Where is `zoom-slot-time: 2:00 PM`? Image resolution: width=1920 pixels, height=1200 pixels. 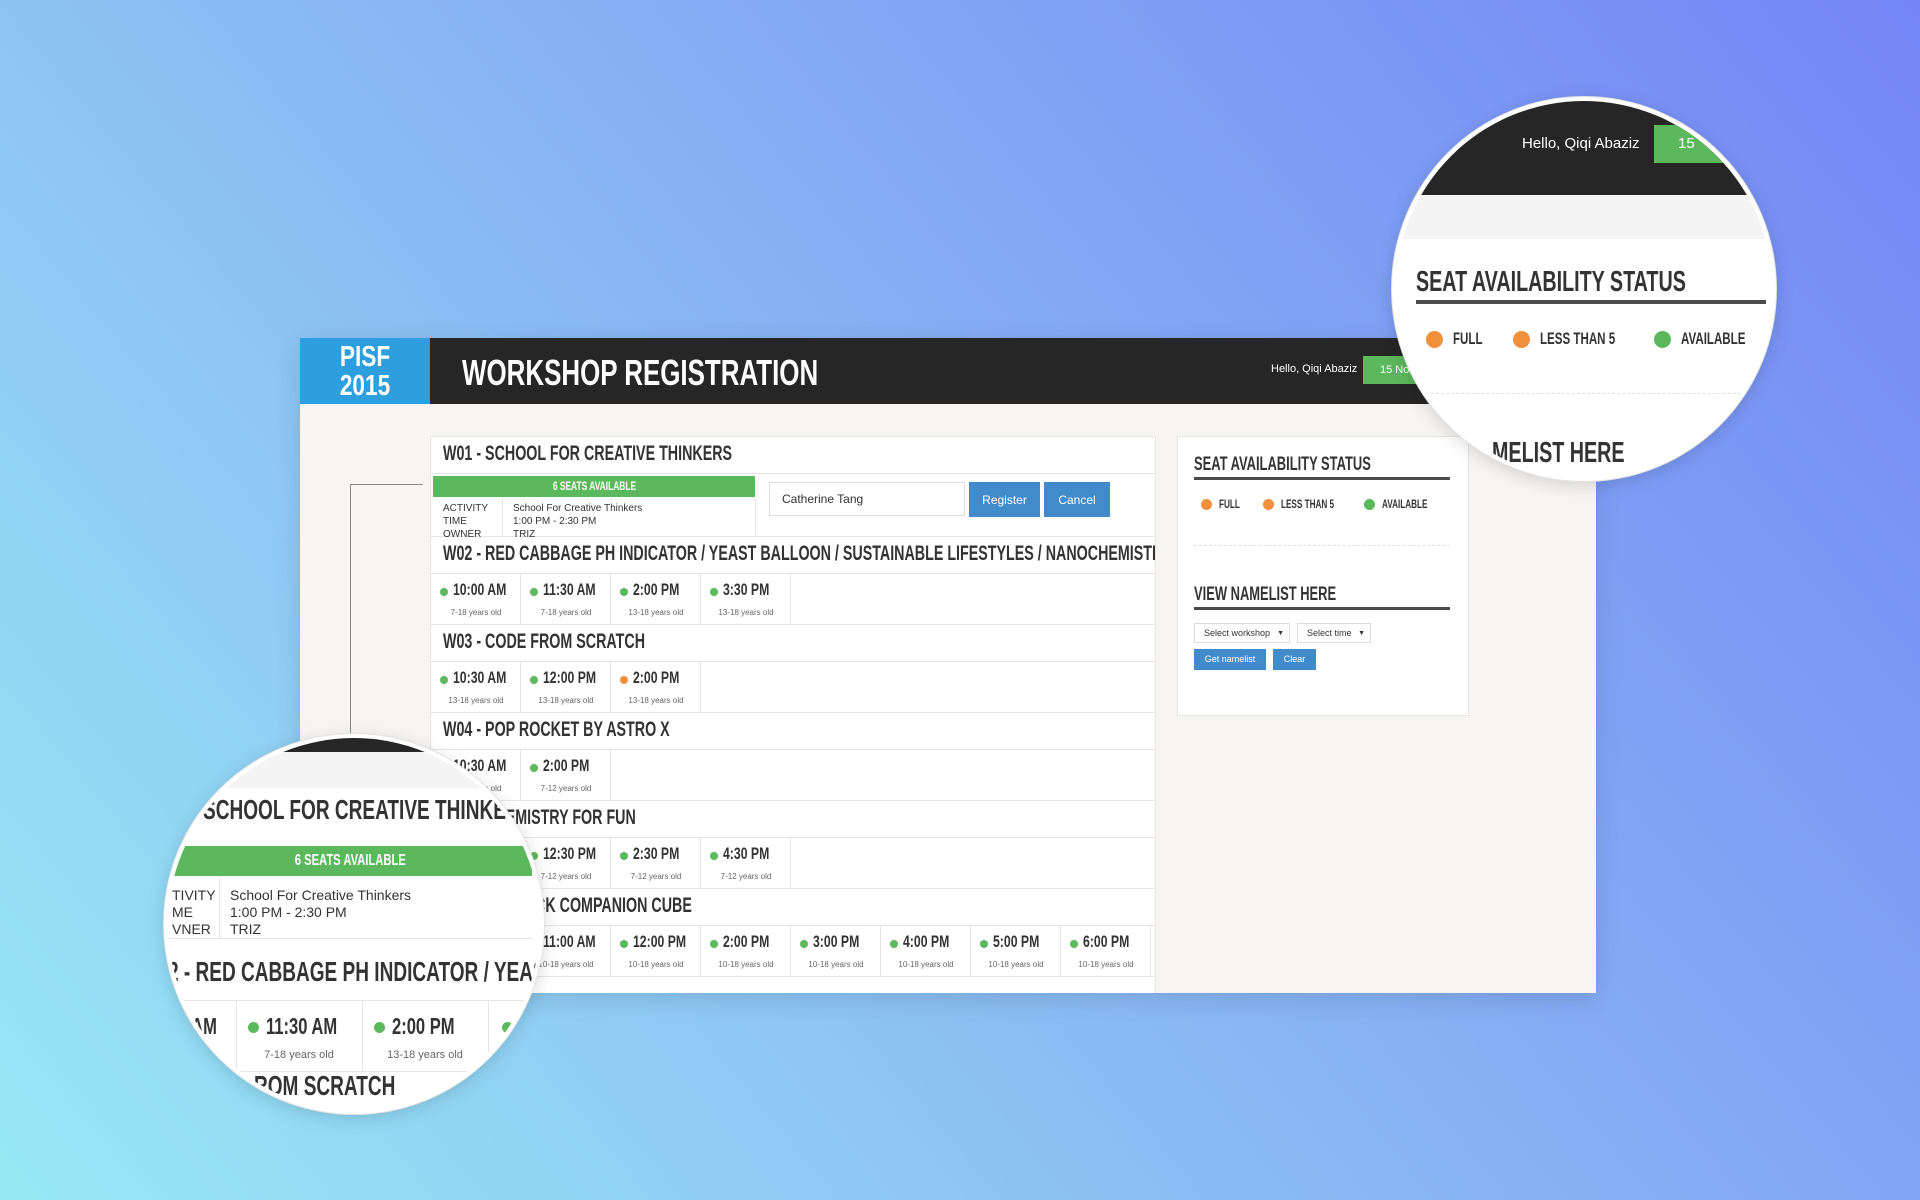 zoom-slot-time: 2:00 PM is located at coordinates (423, 1026).